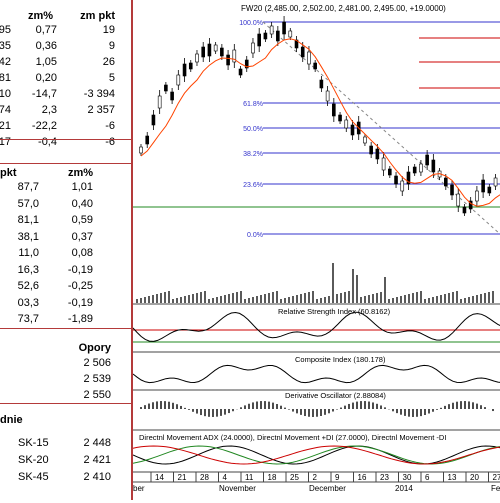 This screenshot has height=503, width=500. Describe the element at coordinates (253, 154) in the screenshot. I see `fib-label: 38.2%` at that location.